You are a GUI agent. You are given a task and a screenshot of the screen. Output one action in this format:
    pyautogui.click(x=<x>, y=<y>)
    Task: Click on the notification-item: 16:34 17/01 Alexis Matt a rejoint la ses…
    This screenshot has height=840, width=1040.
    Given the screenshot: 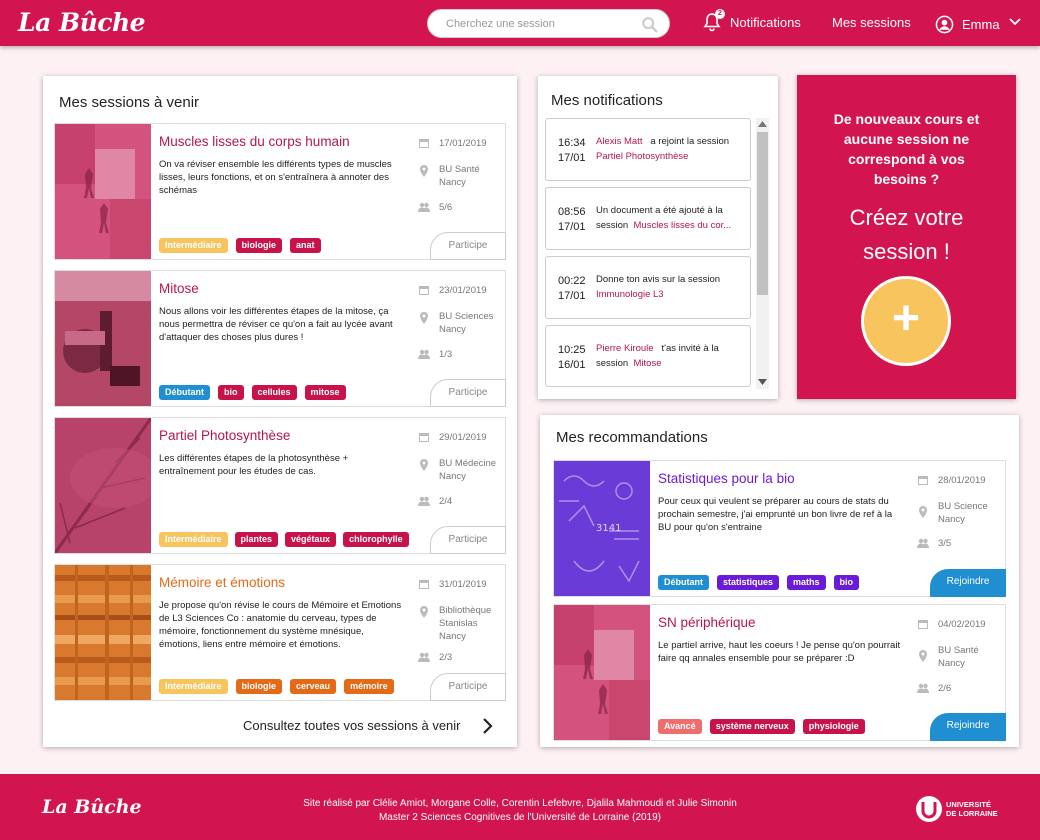 What is the action you would take?
    pyautogui.click(x=648, y=149)
    